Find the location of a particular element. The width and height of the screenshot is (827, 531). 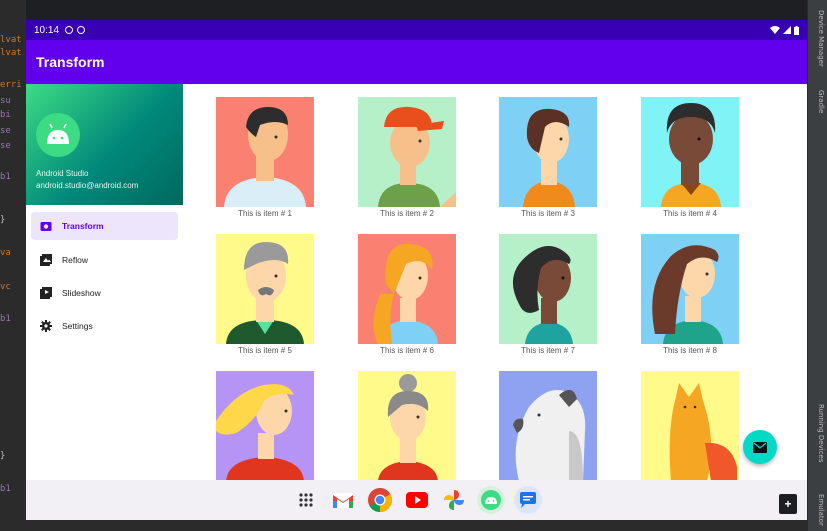

nav-item-label: Reflow is located at coordinates (75, 260).